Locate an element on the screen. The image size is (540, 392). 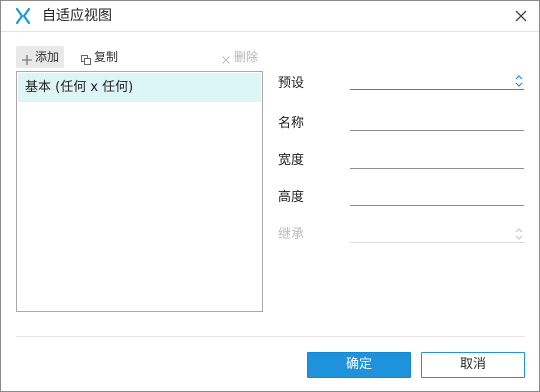
plus-icon is located at coordinates (27, 58).